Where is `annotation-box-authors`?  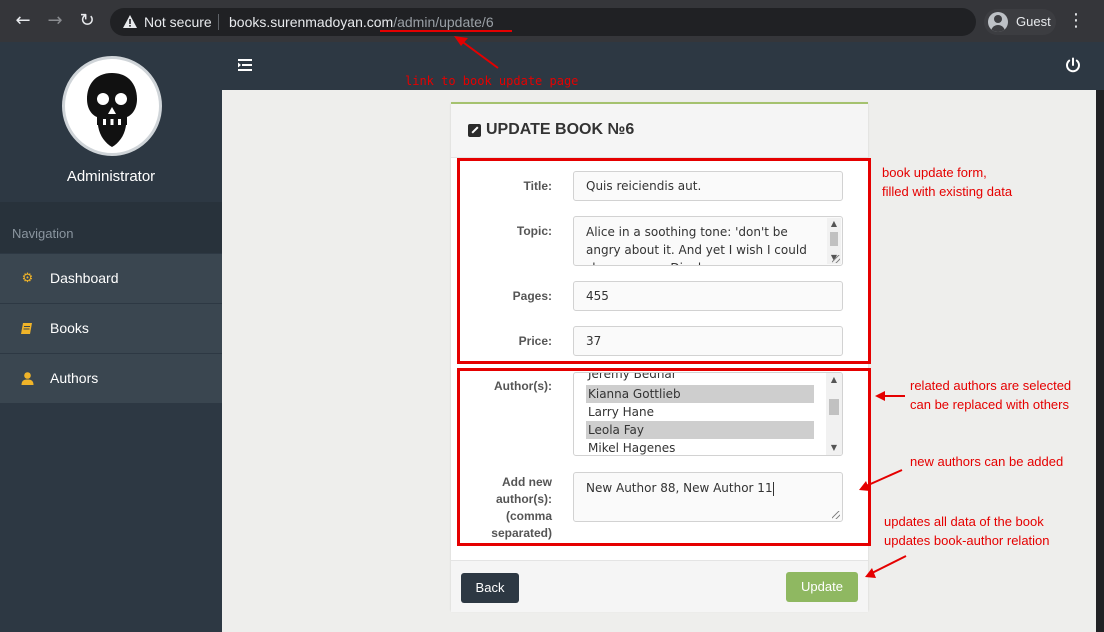
annotation-box-authors is located at coordinates (664, 457).